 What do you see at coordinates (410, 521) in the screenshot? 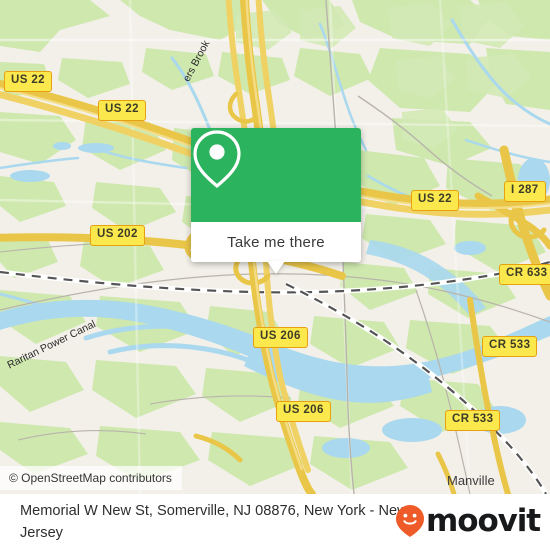
I see `moovit-smiley-pin-icon` at bounding box center [410, 521].